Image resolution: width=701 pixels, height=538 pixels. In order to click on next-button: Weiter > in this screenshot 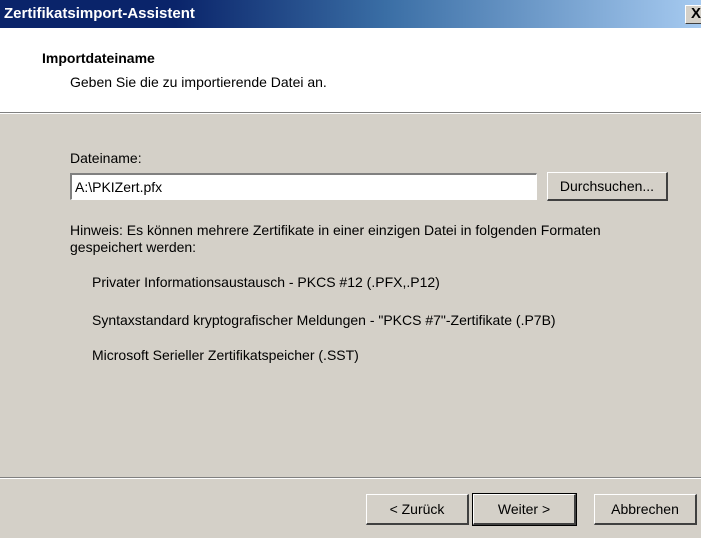, I will do `click(524, 509)`.